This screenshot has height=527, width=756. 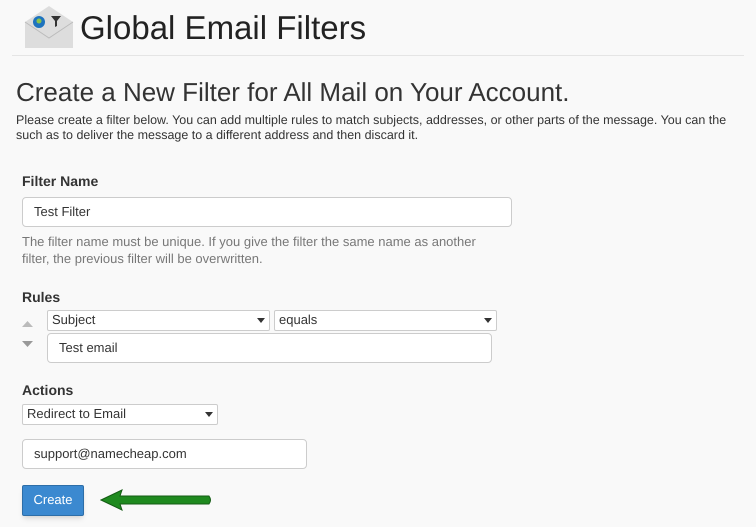 I want to click on move-up-icon, so click(x=27, y=323).